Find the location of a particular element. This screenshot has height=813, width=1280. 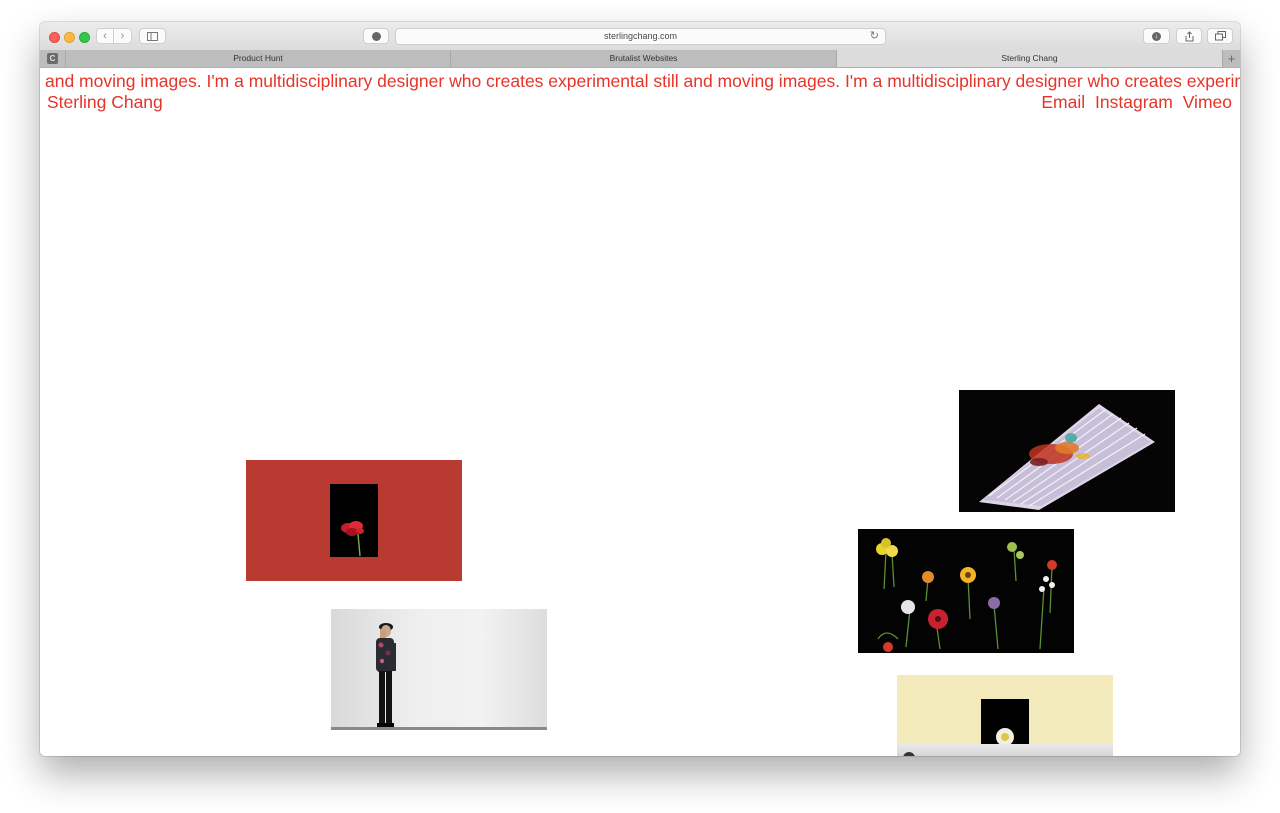

share-icon is located at coordinates (1189, 35).